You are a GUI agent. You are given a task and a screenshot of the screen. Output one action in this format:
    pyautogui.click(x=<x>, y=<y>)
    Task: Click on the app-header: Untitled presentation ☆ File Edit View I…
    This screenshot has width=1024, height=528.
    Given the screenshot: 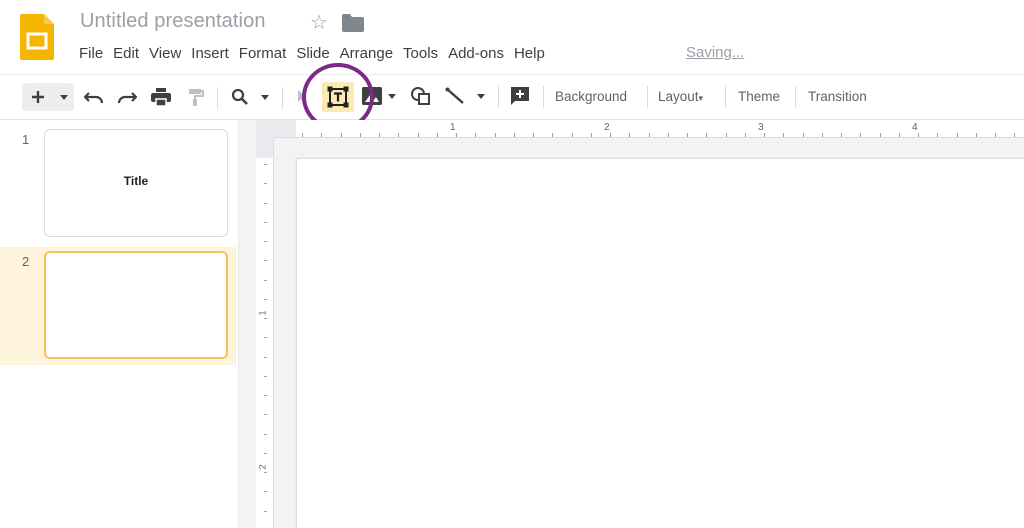 What is the action you would take?
    pyautogui.click(x=512, y=37)
    